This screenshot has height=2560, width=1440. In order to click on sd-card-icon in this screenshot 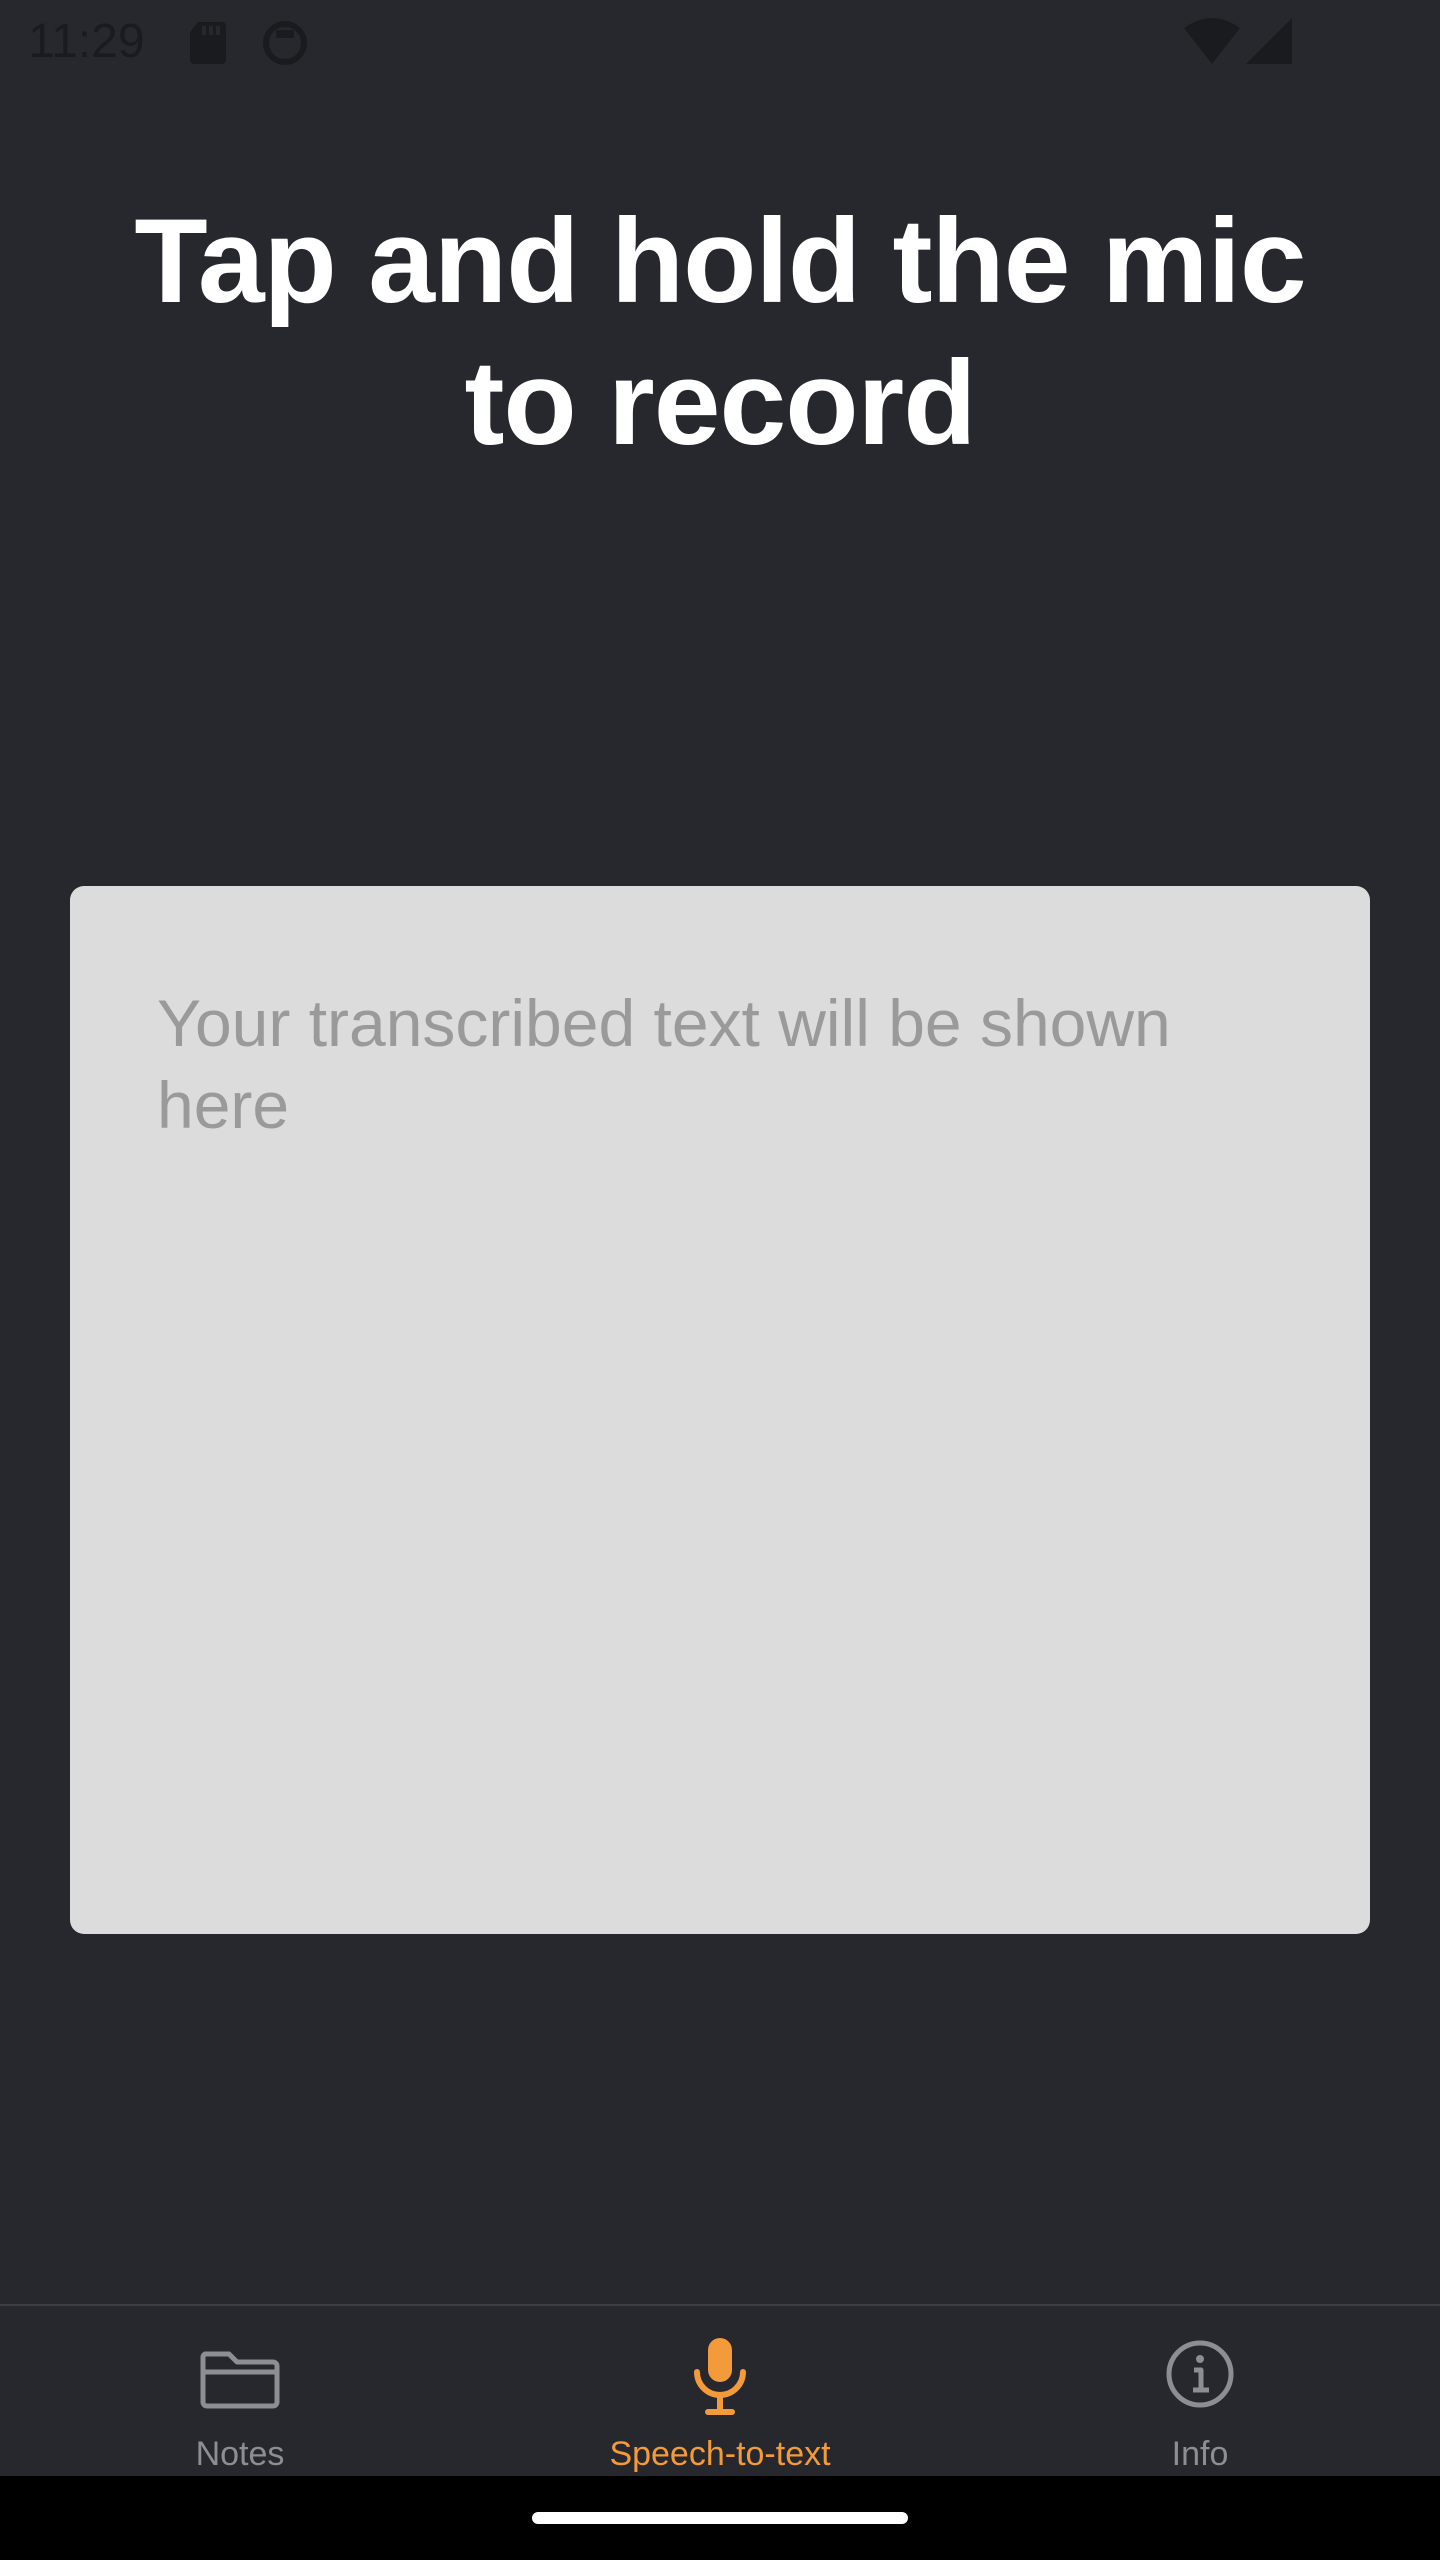, I will do `click(208, 44)`.